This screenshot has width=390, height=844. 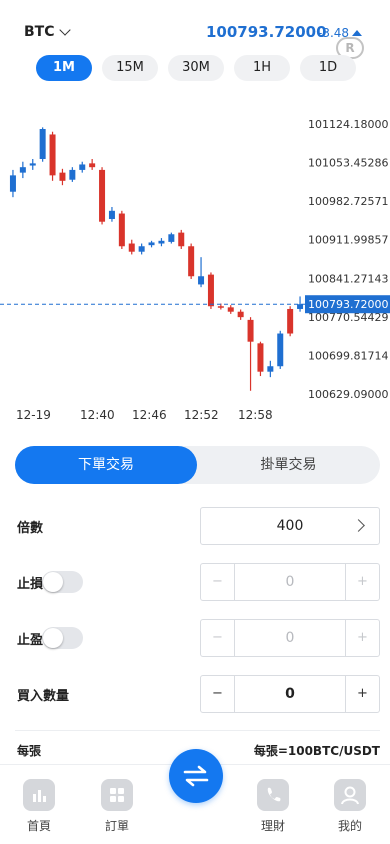 I want to click on y-tick-label: 100699.81714, so click(x=348, y=355).